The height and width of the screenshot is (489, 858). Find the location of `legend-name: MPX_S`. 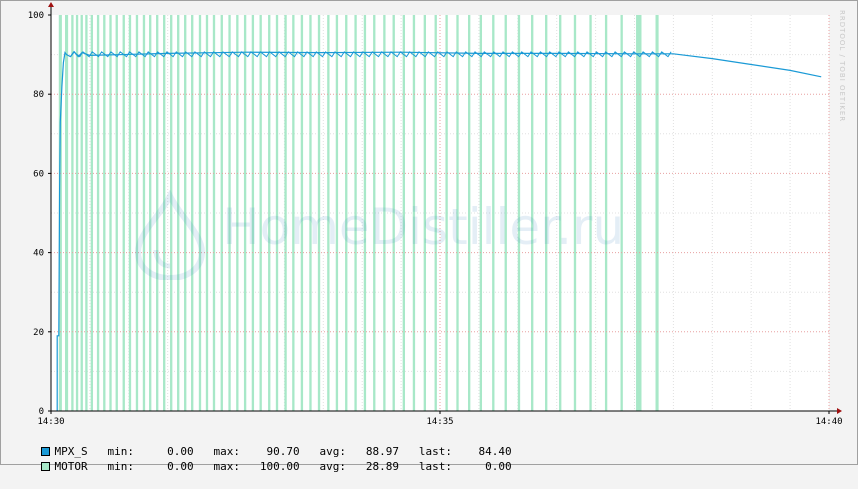

legend-name: MPX_S is located at coordinates (71, 451).